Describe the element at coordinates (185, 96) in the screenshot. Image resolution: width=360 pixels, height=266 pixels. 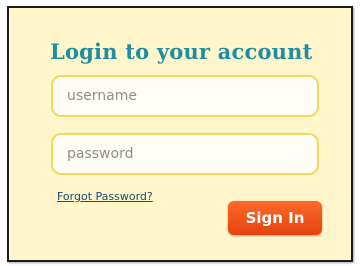
I see `username-input` at that location.